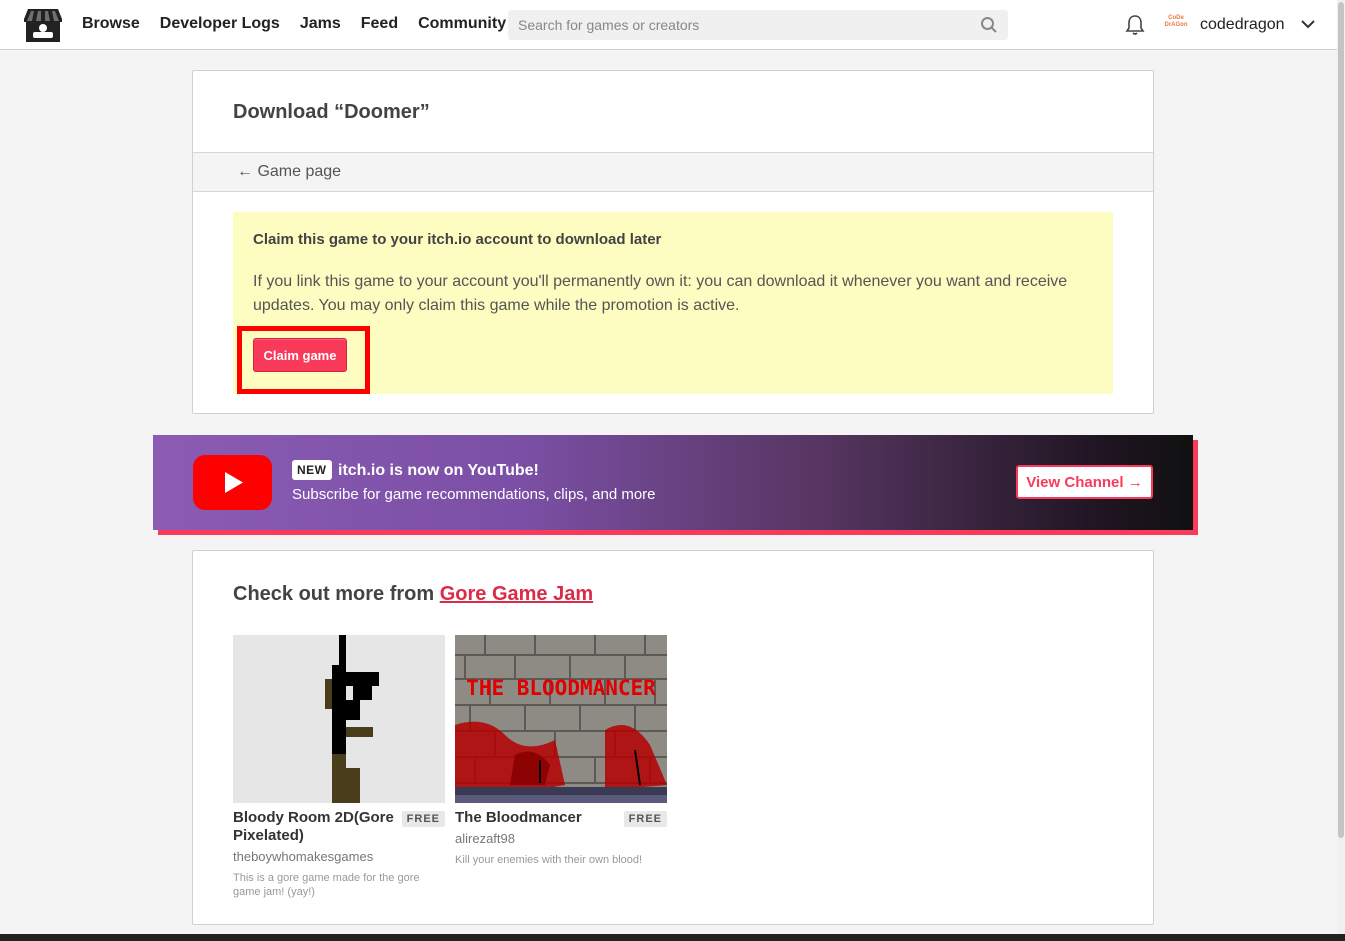  What do you see at coordinates (989, 25) in the screenshot?
I see `search-icon` at bounding box center [989, 25].